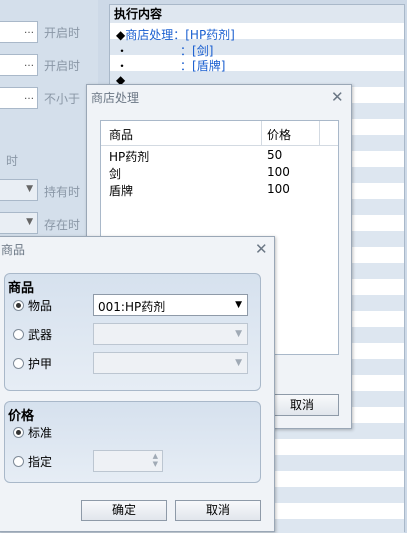 The image size is (407, 533). I want to click on cancel-button: 取消, so click(218, 510).